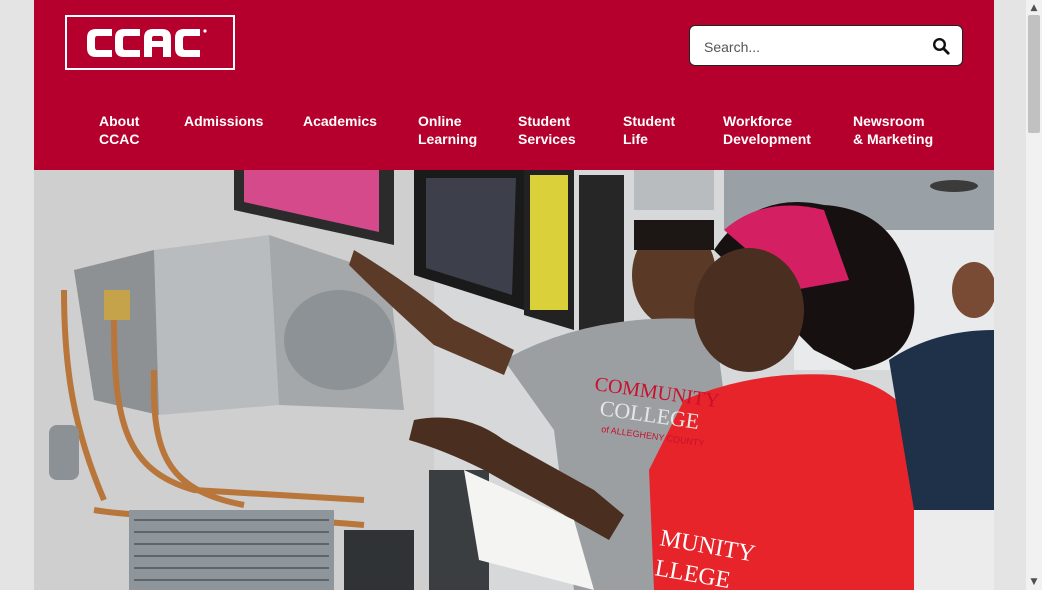 The height and width of the screenshot is (590, 1042). Describe the element at coordinates (1034, 8) in the screenshot. I see `scroll-up-arrow-icon: ▲` at that location.